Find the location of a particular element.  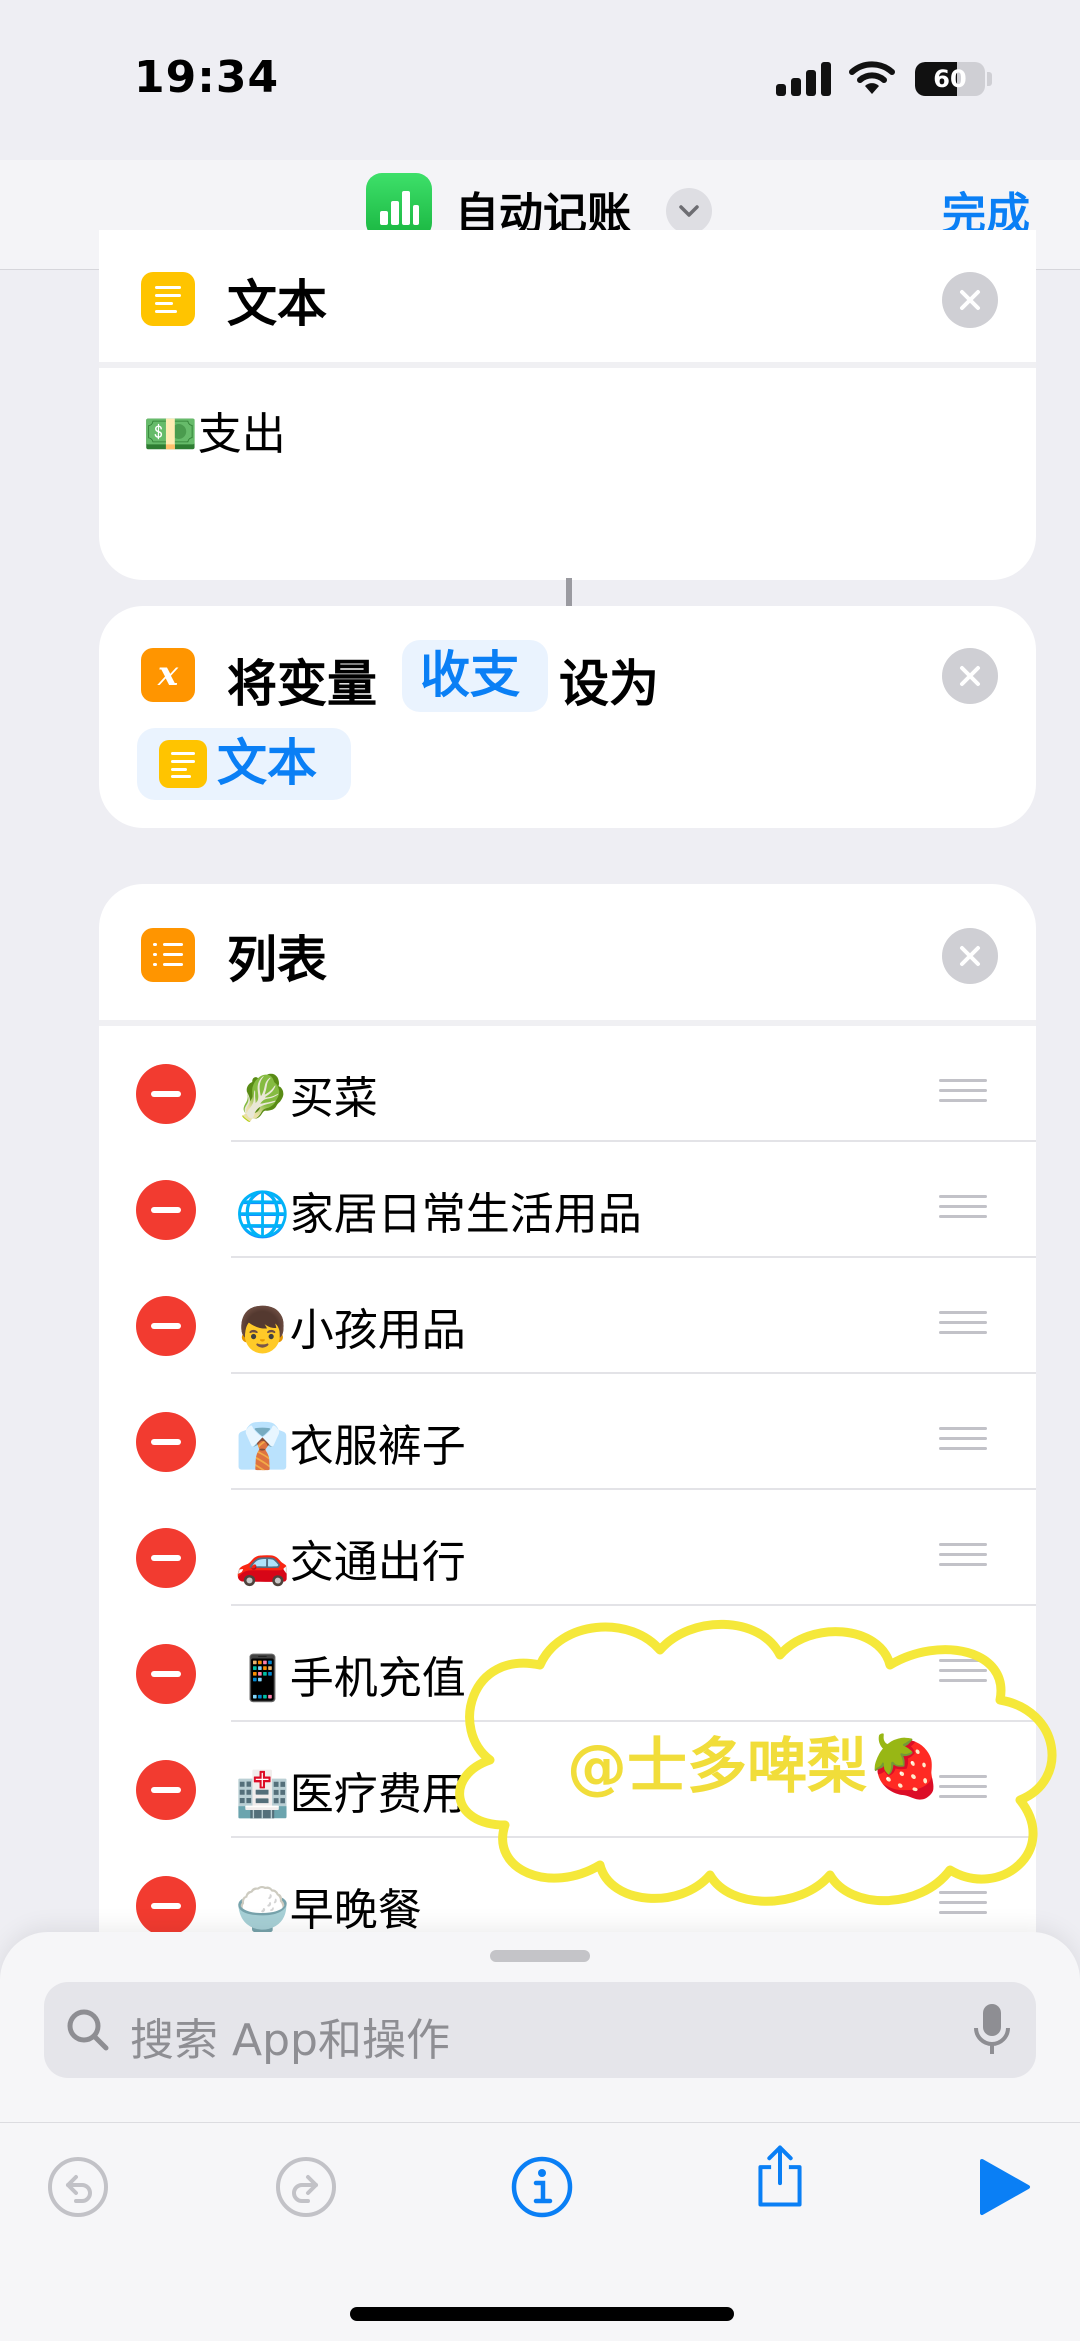

microphone-icon is located at coordinates (992, 2030).